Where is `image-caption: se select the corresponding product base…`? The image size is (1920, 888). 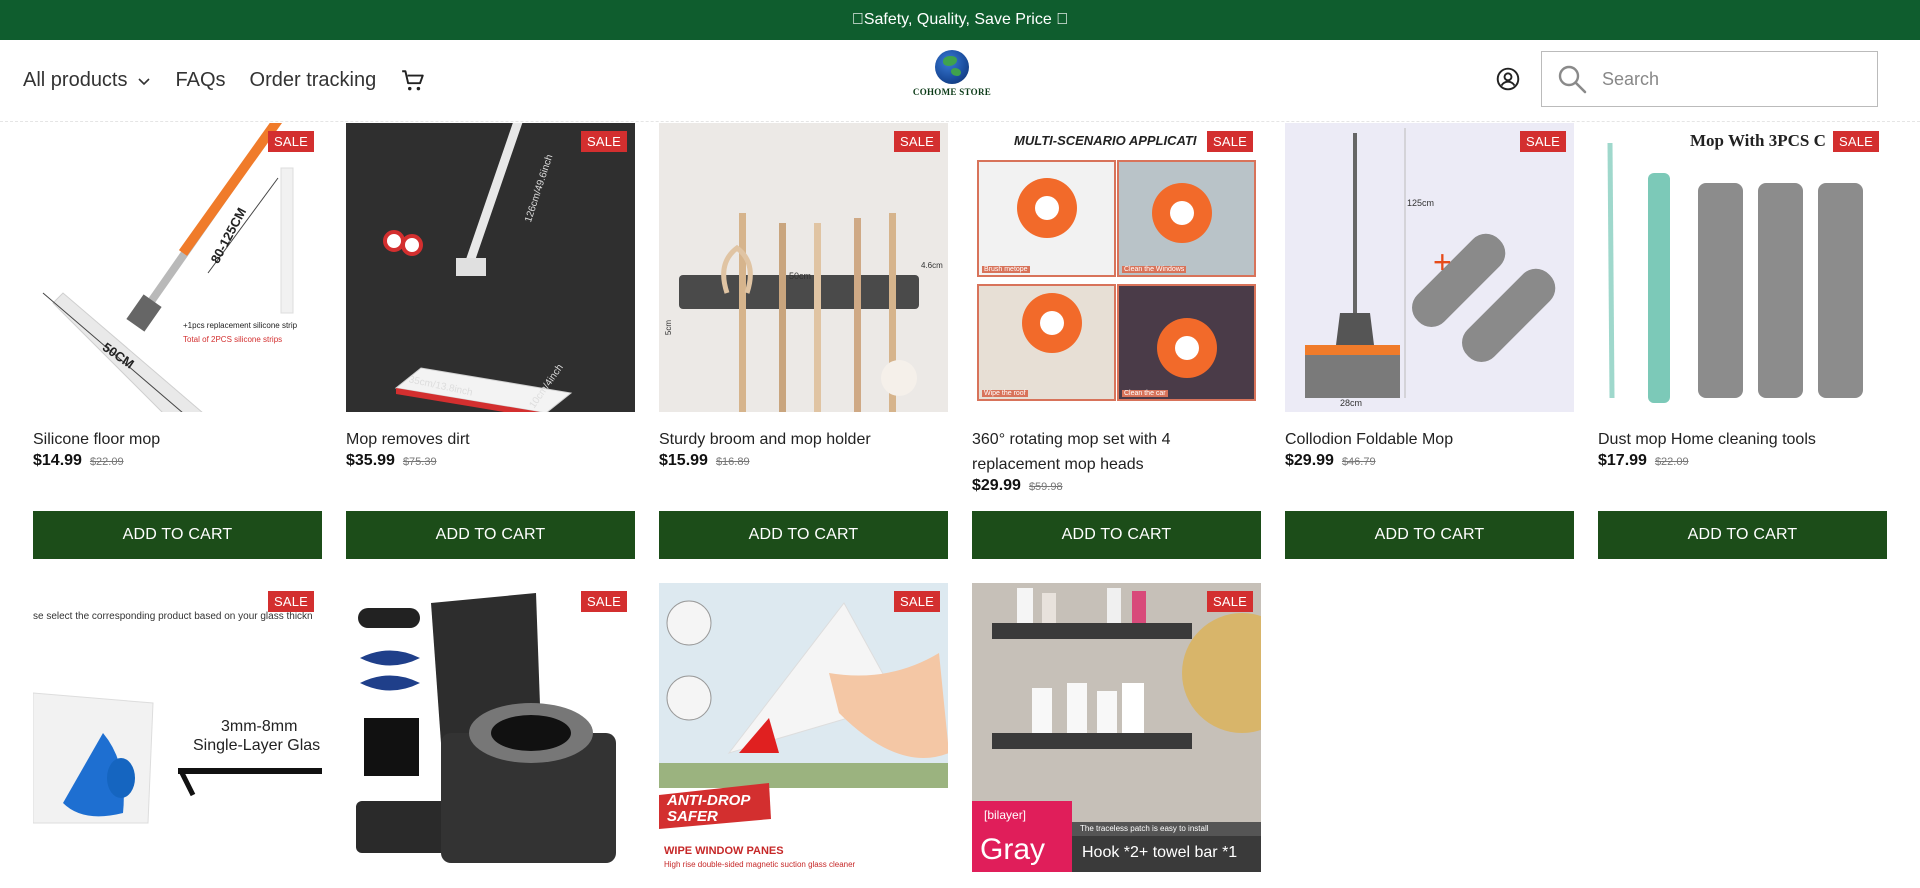
image-caption: se select the corresponding product base… is located at coordinates (173, 616).